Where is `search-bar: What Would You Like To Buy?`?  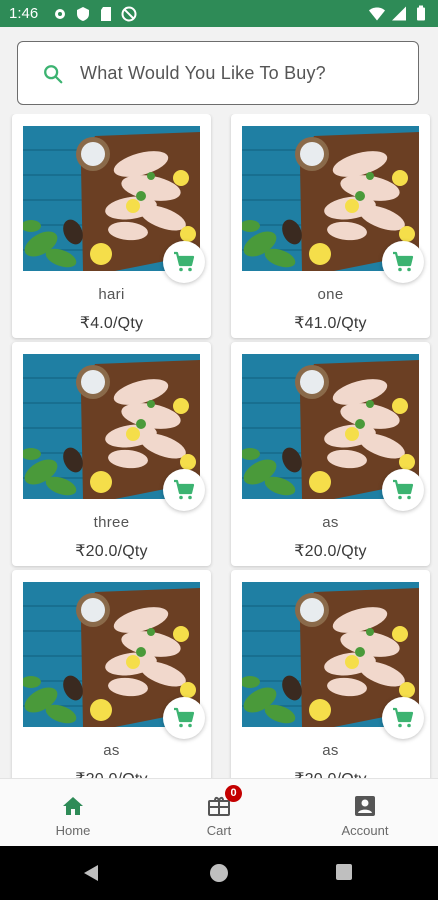 search-bar: What Would You Like To Buy? is located at coordinates (218, 73).